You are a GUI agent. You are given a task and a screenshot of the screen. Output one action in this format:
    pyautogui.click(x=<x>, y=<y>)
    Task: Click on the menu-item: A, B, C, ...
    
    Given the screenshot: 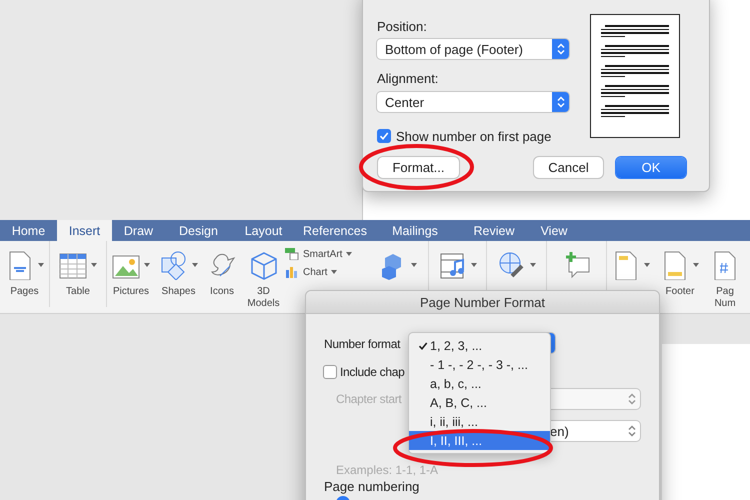 What is the action you would take?
    pyautogui.click(x=479, y=402)
    